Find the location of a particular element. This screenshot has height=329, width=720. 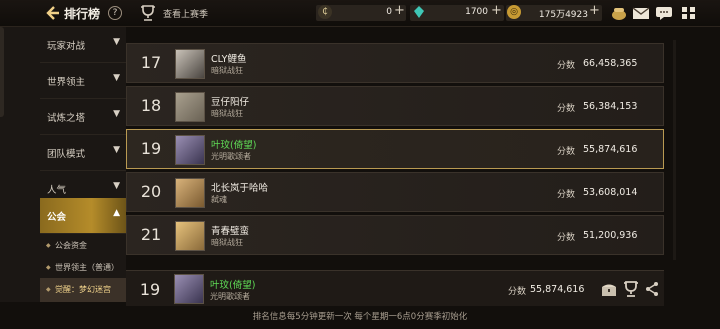

player-title: 弑魂 is located at coordinates (219, 199).